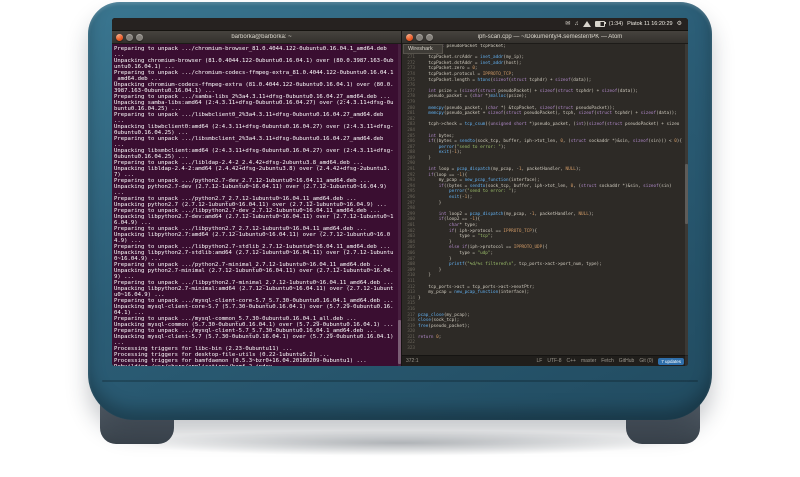  What do you see at coordinates (646, 361) in the screenshot?
I see `status-item: Git (0)` at bounding box center [646, 361].